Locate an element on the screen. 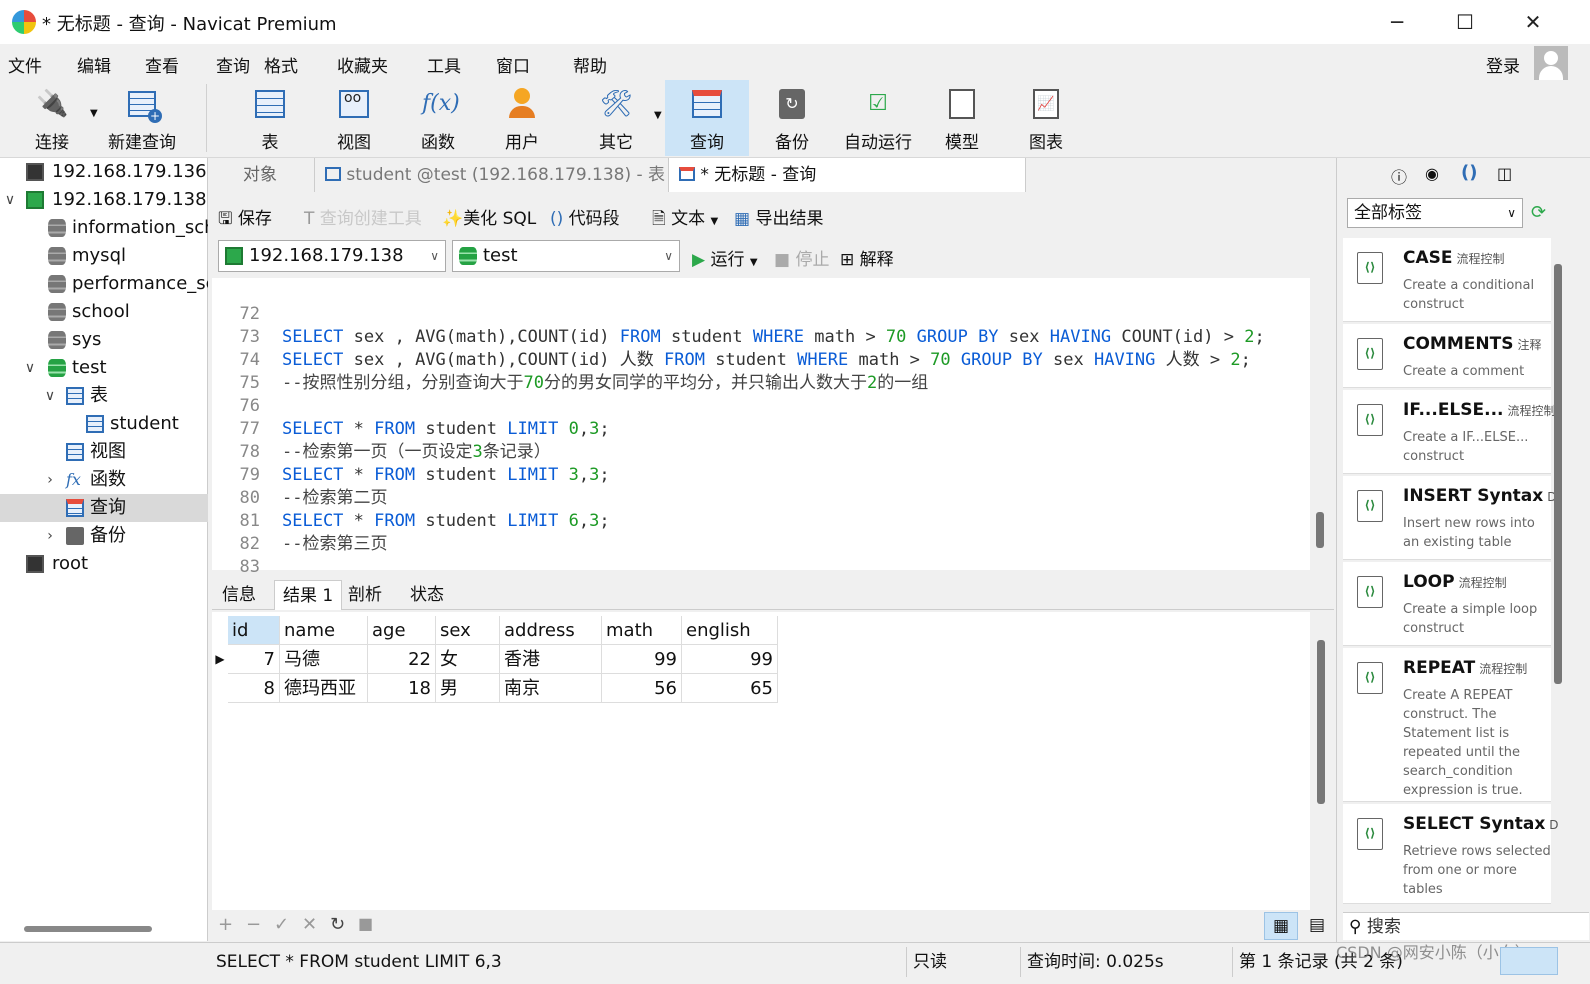 This screenshot has width=1590, height=984. table-cell: 男 is located at coordinates (468, 688).